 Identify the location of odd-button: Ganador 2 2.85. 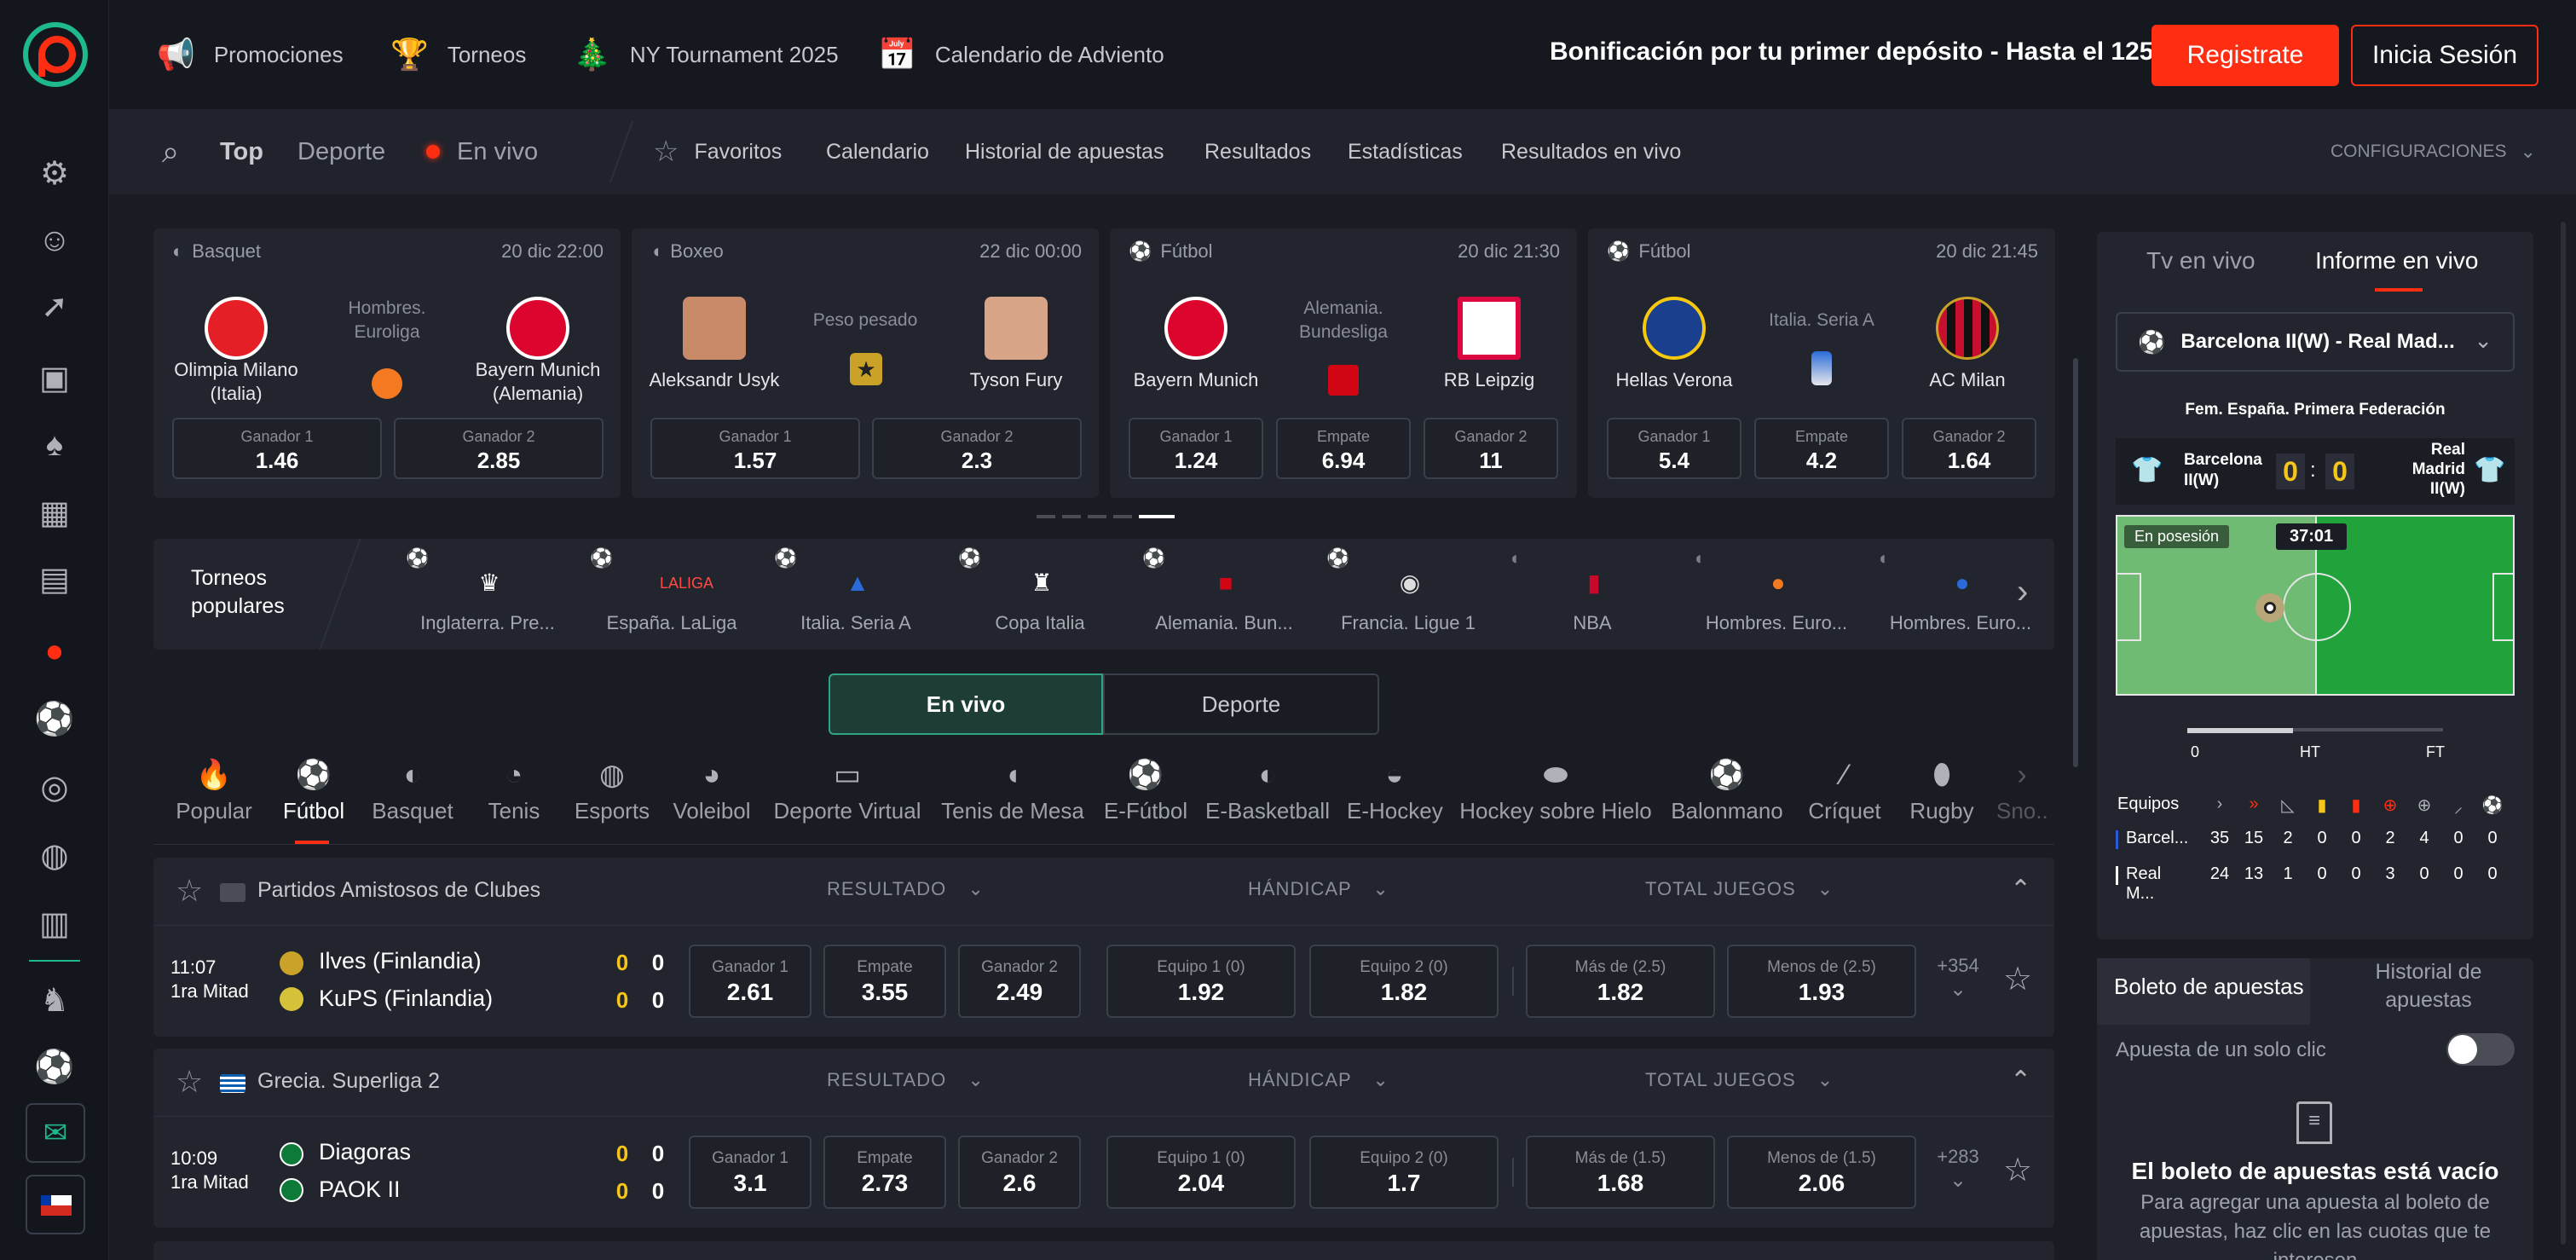
(499, 449).